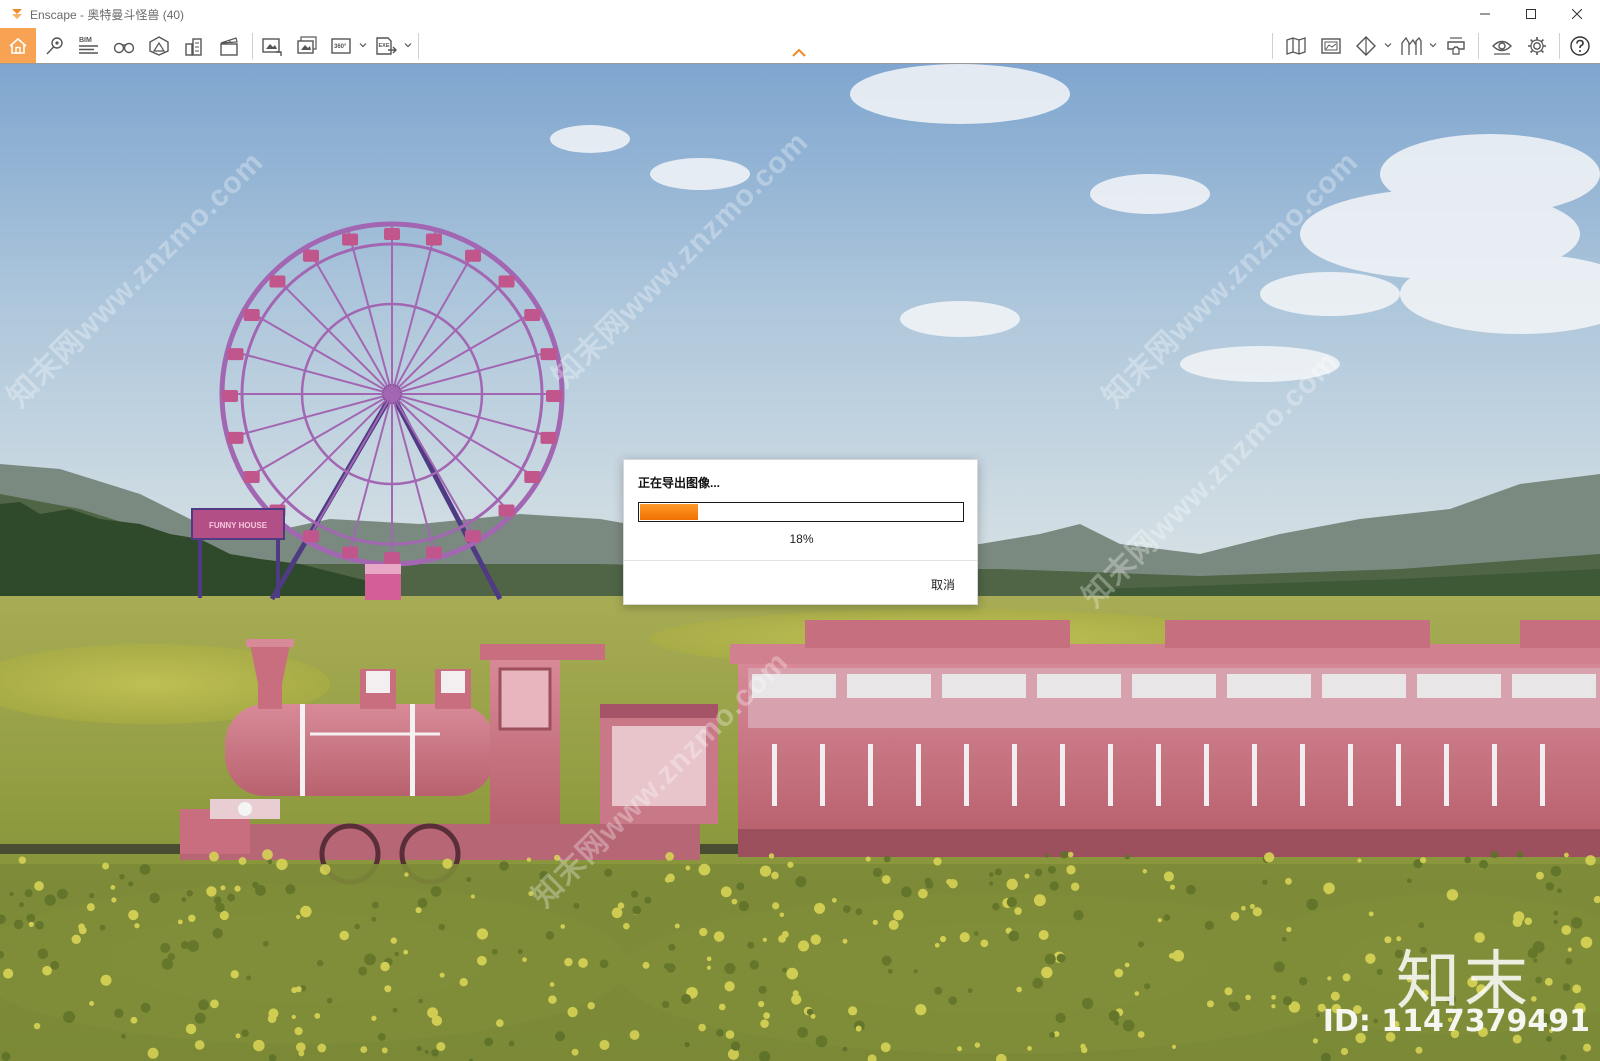 This screenshot has width=1600, height=1061. I want to click on home-button, so click(18, 45).